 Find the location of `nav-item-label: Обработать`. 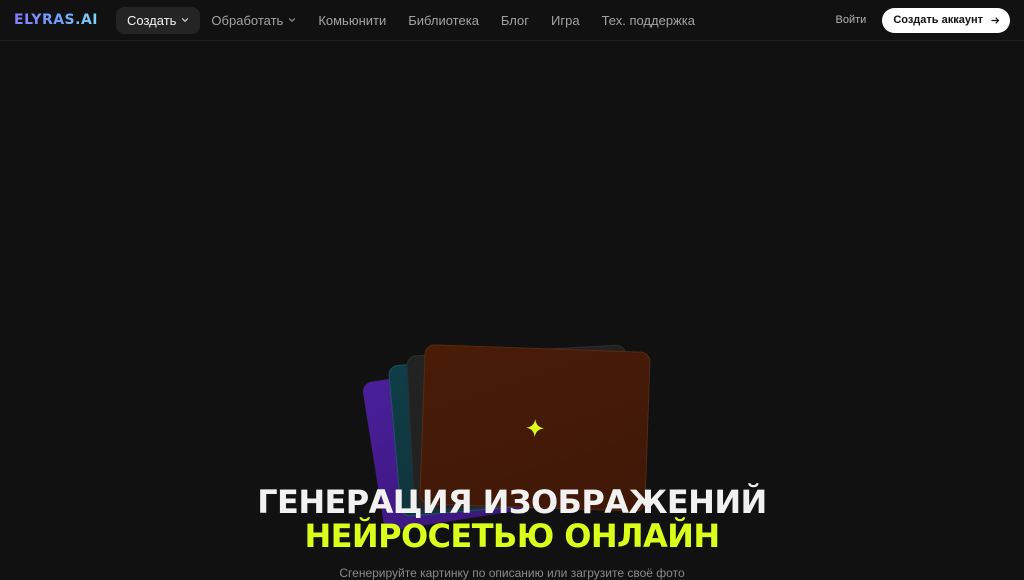

nav-item-label: Обработать is located at coordinates (247, 20).